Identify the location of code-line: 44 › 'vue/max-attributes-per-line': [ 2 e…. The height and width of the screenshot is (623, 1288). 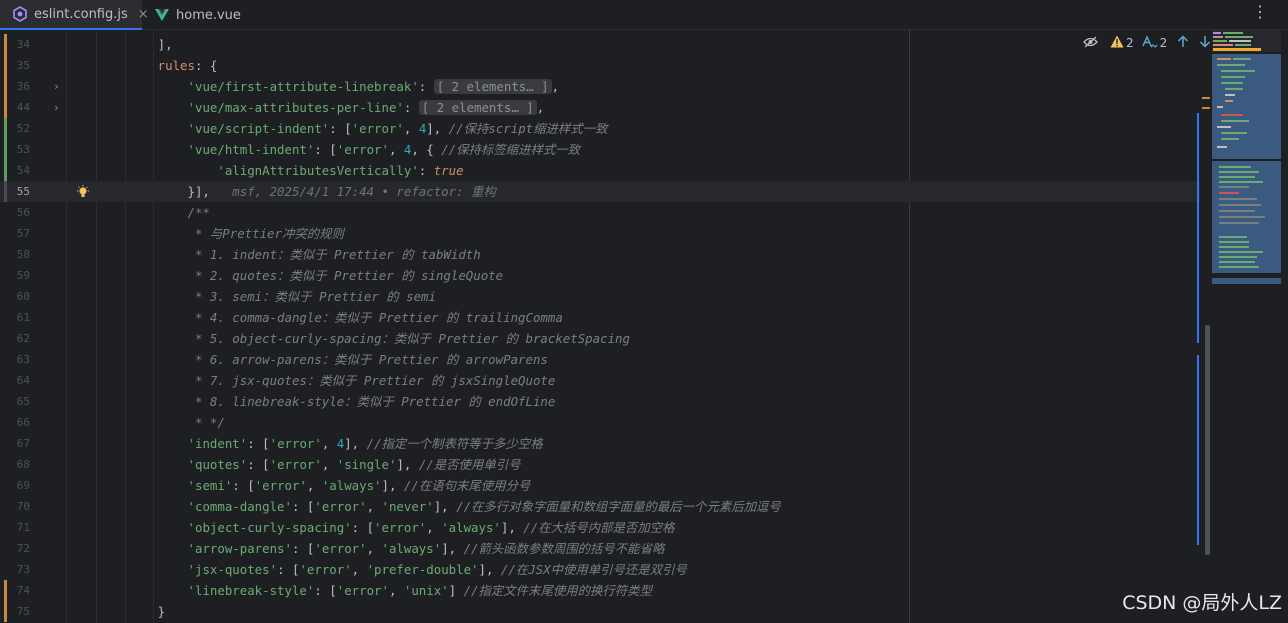
(600, 107).